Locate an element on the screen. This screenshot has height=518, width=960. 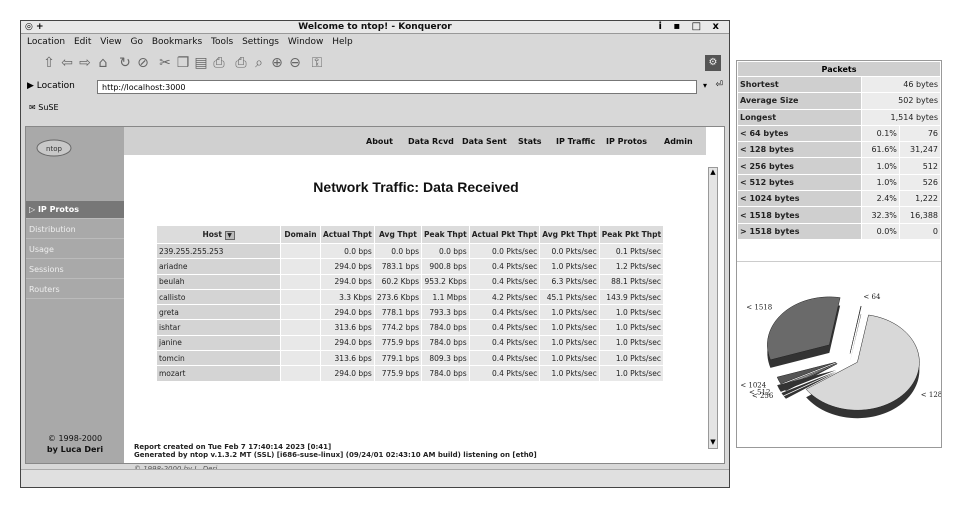
home-icon: ⌂ is located at coordinates (103, 63).